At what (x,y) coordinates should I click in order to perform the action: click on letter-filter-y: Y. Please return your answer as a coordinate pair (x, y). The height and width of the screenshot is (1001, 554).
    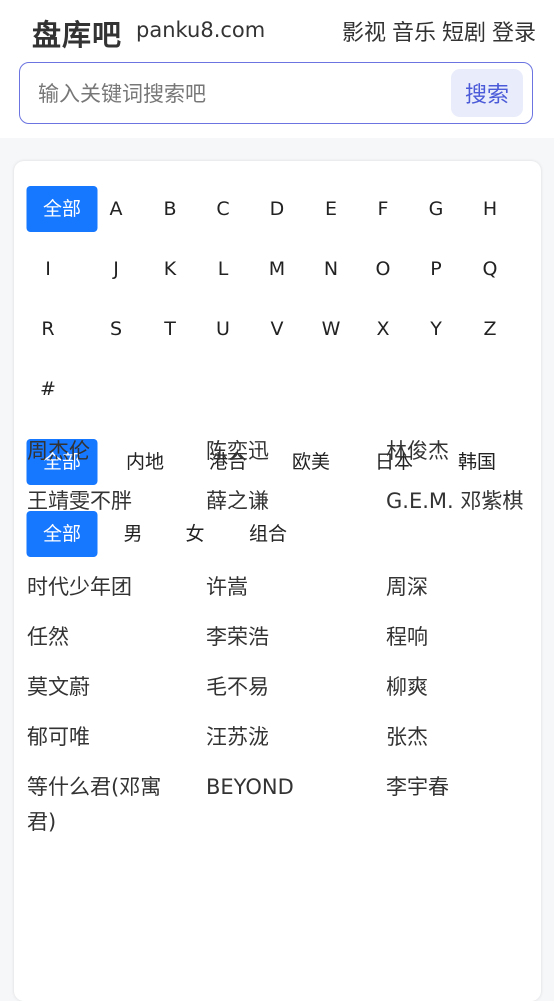
    Looking at the image, I should click on (436, 329).